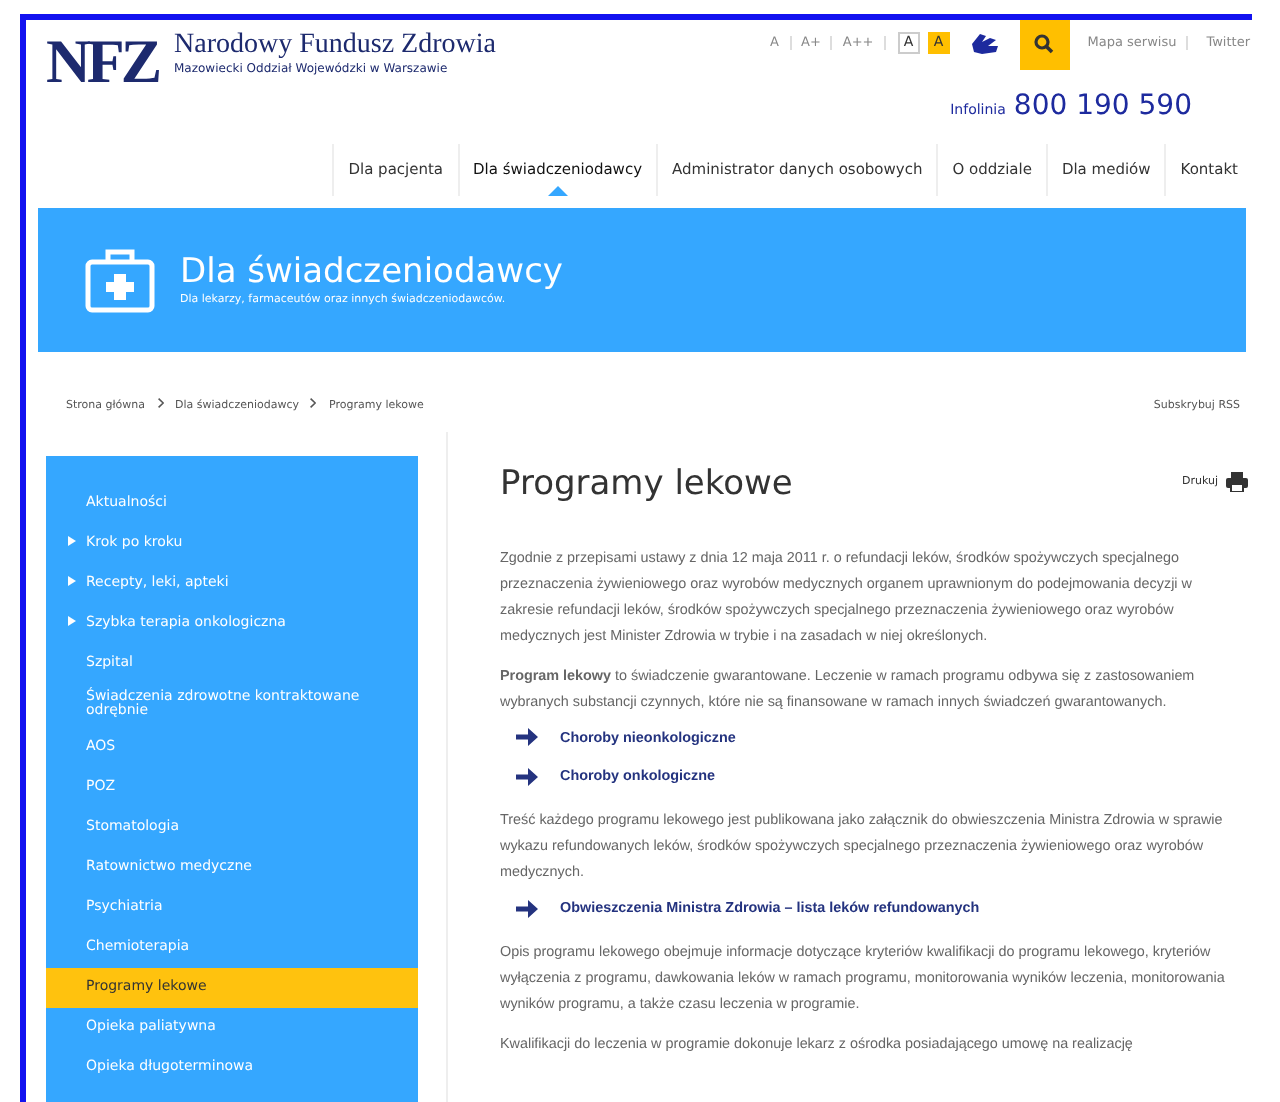 The image size is (1280, 1102). Describe the element at coordinates (646, 485) in the screenshot. I see `page-title: Programy lekowe` at that location.